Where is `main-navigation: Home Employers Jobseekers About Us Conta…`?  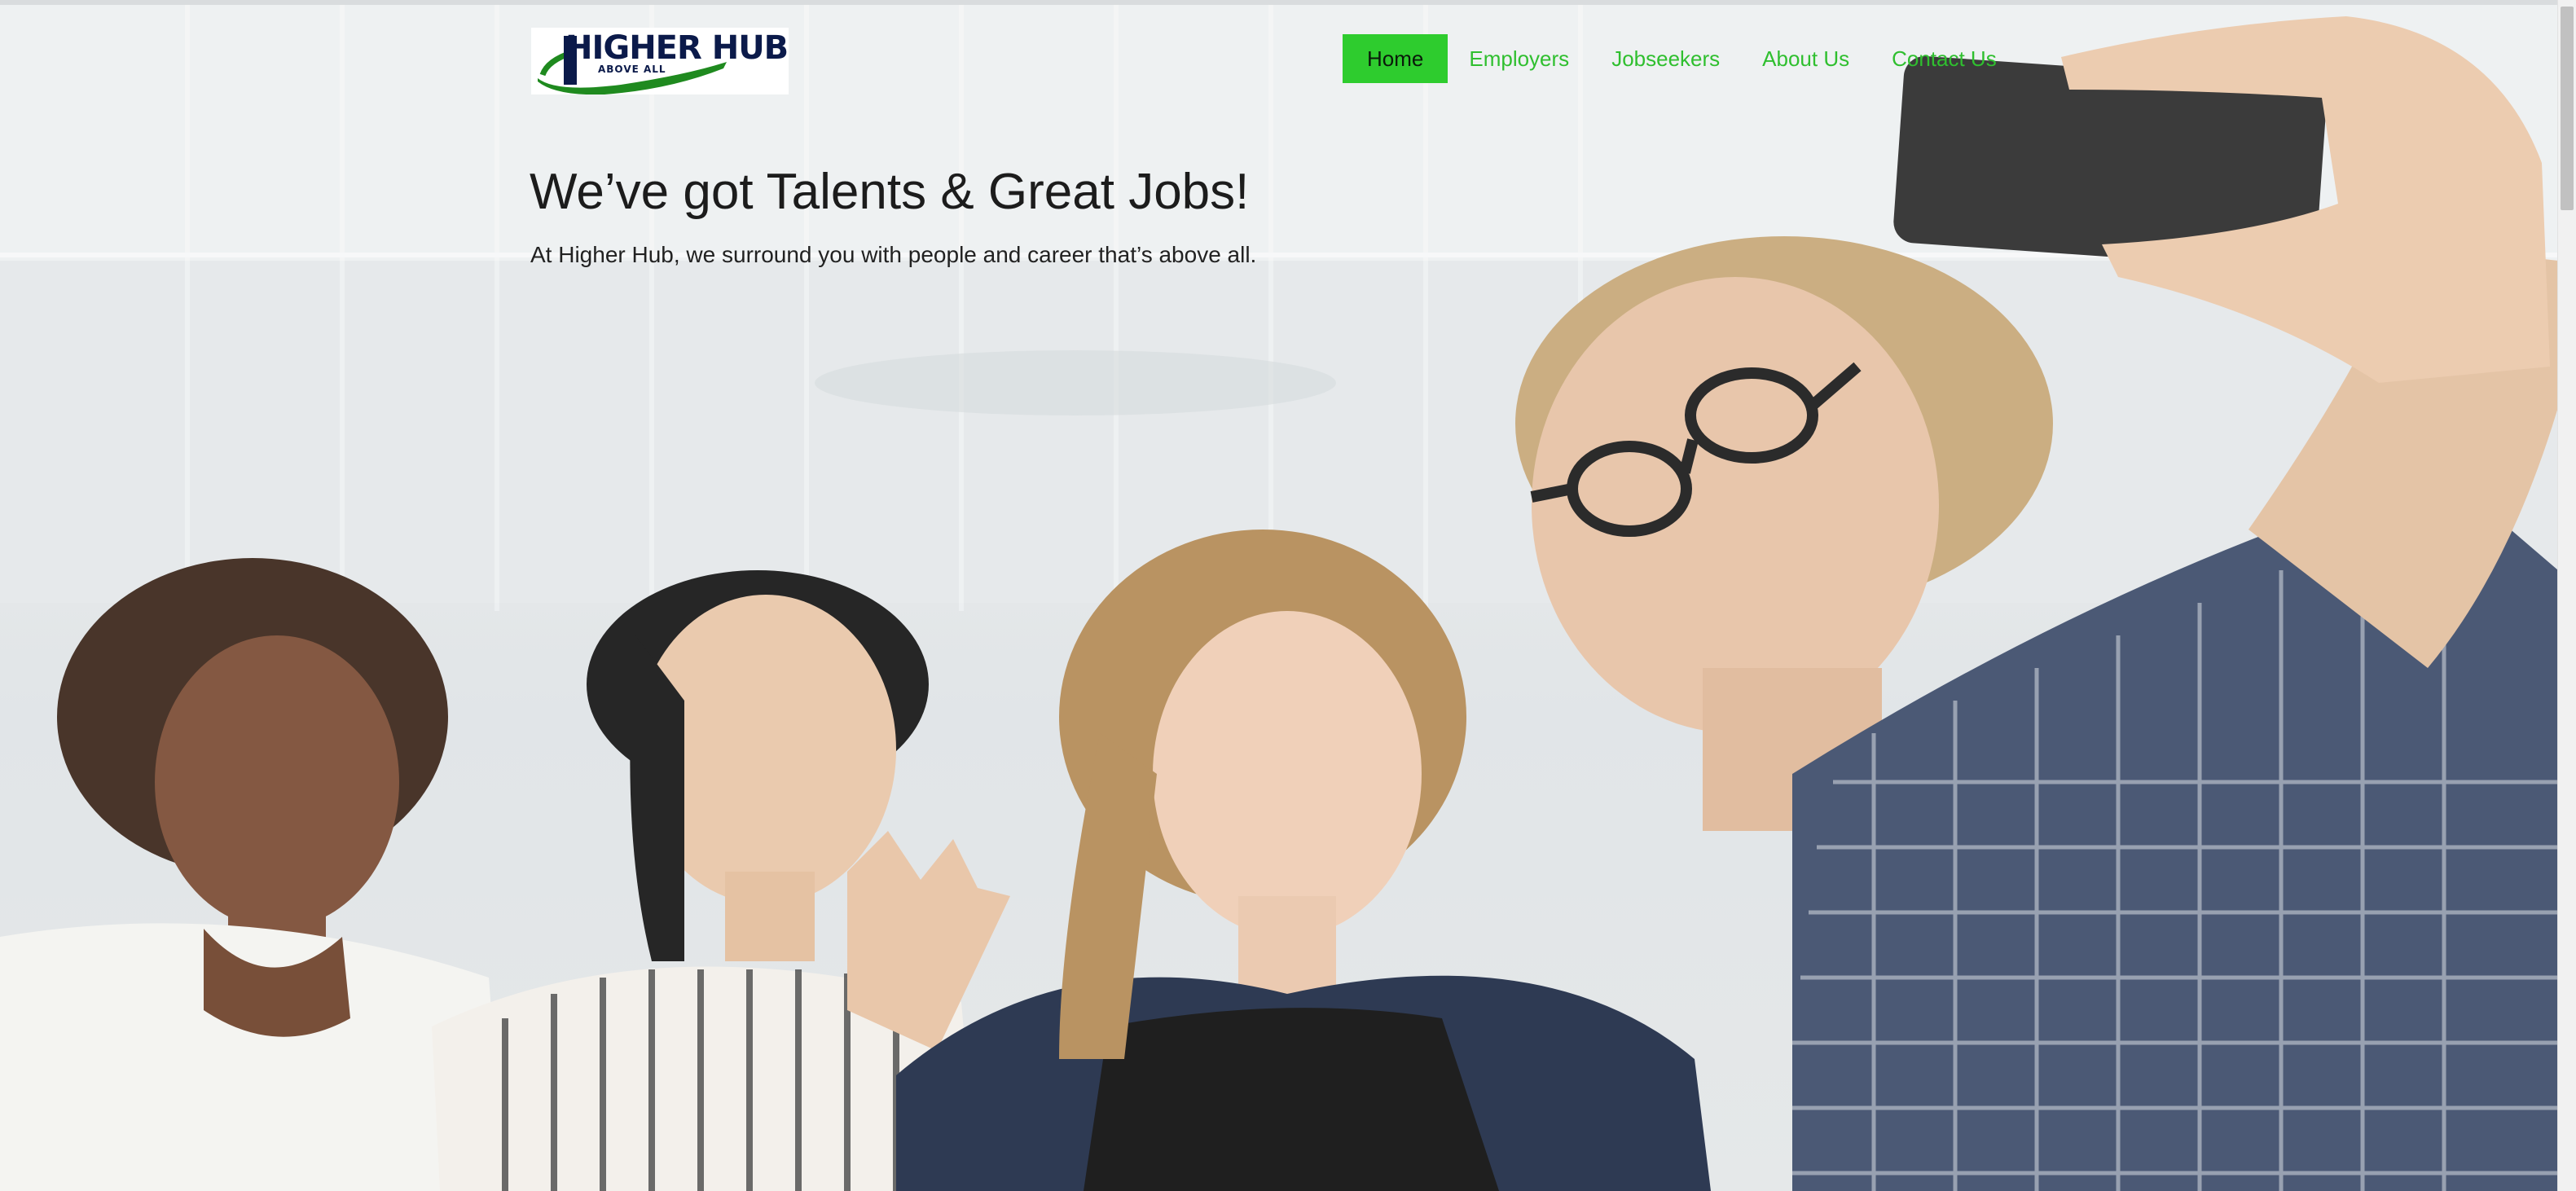
main-navigation: Home Employers Jobseekers About Us Conta… is located at coordinates (1680, 58).